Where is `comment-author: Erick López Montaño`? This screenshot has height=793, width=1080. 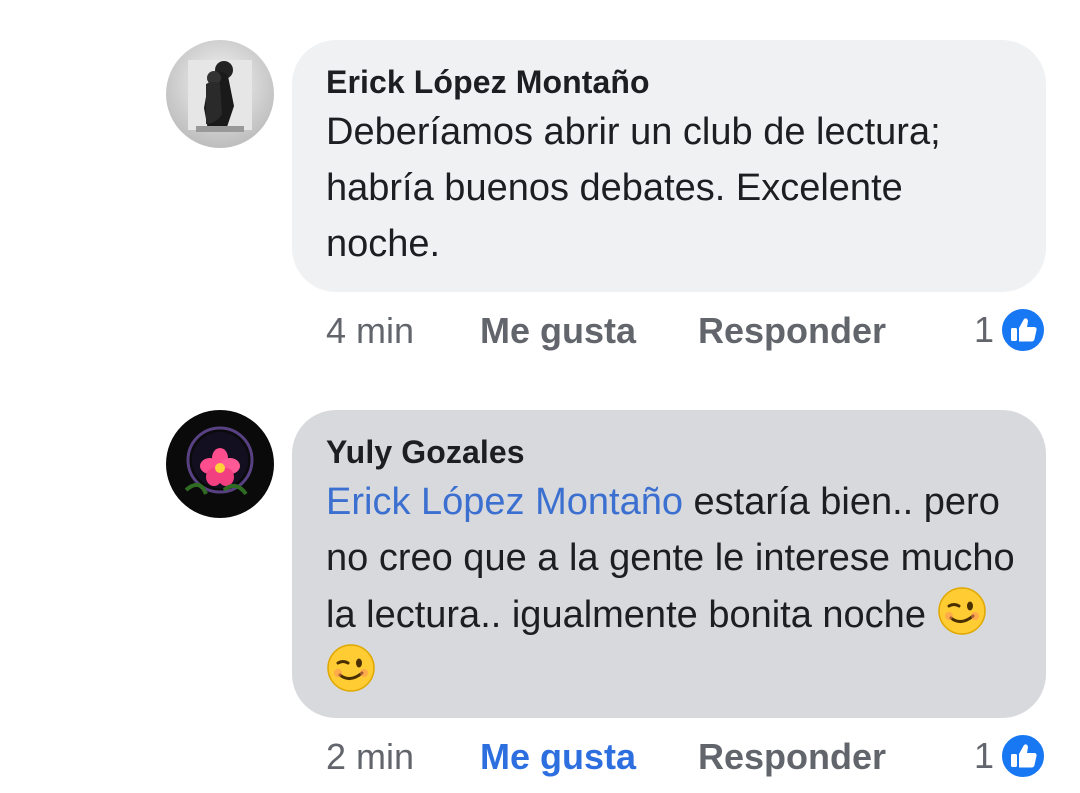
comment-author: Erick López Montaño is located at coordinates (671, 82).